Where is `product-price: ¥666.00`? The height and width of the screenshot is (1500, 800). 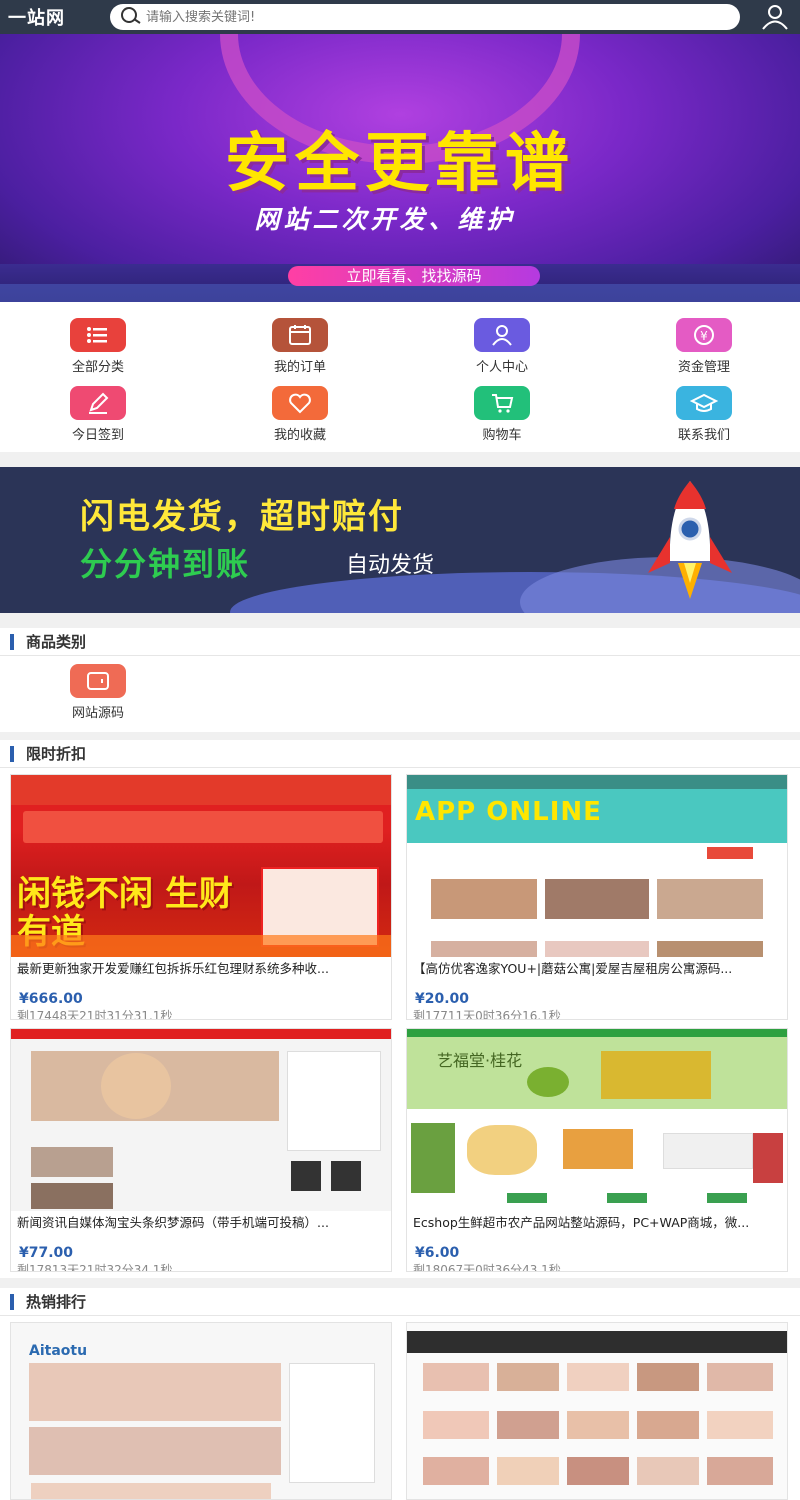
product-price: ¥666.00 is located at coordinates (51, 999).